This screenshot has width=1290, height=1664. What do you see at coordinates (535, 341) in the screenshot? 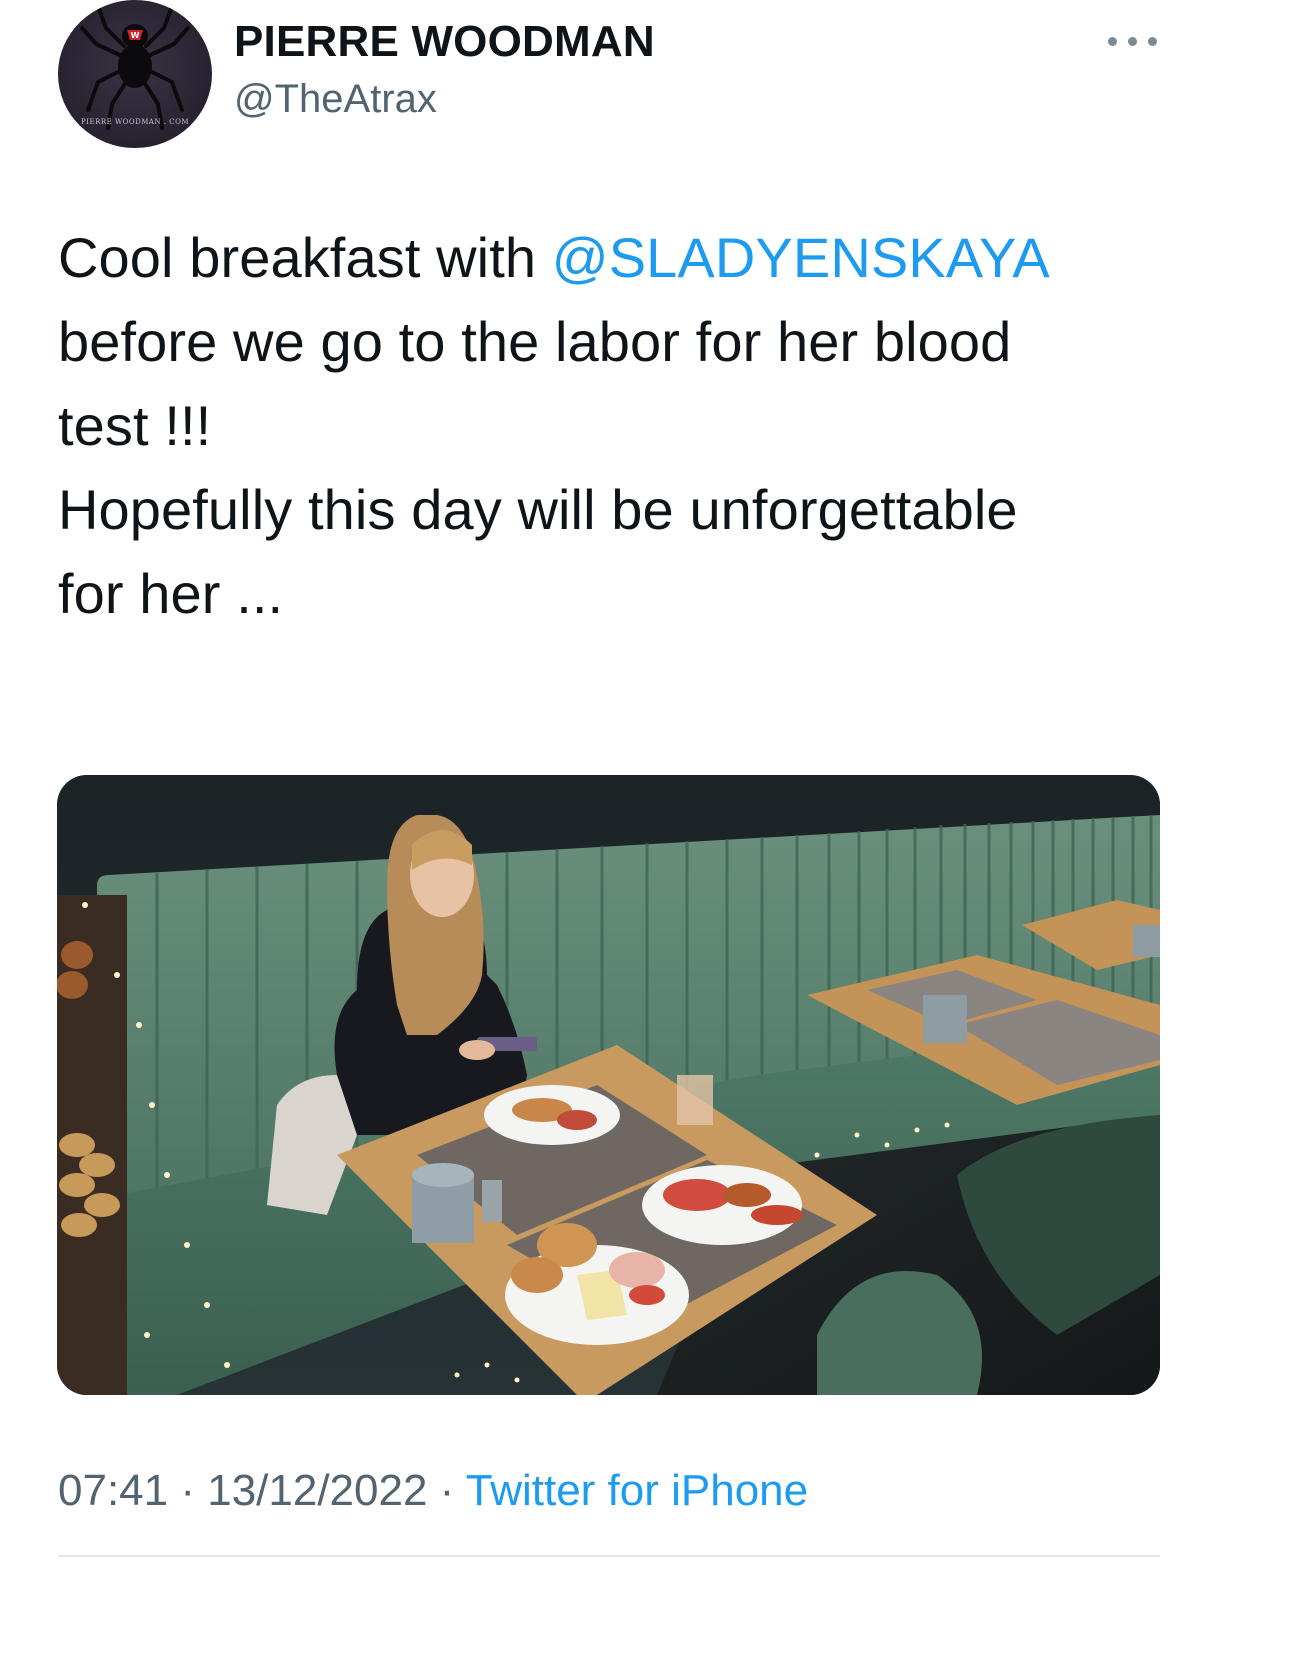
I see `tweet-text-line: before we go to the labor for her blood` at bounding box center [535, 341].